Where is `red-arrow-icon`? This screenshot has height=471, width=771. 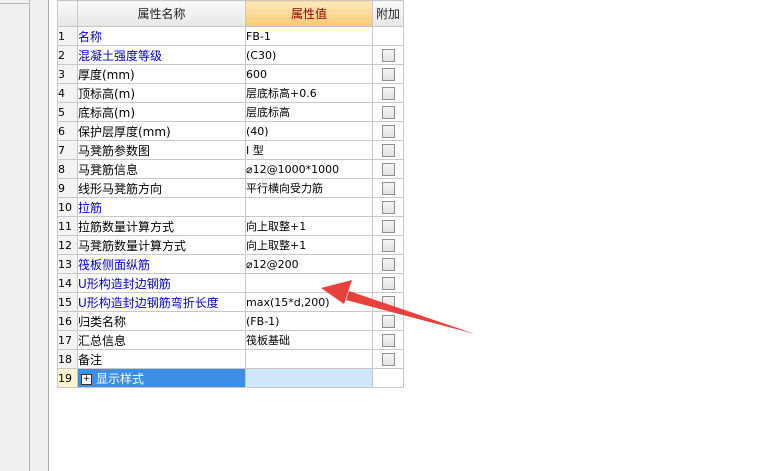 red-arrow-icon is located at coordinates (398, 307).